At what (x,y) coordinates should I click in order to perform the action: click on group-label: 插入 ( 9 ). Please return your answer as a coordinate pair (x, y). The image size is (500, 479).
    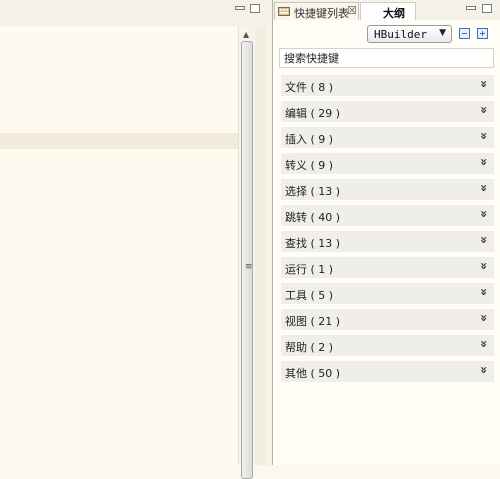
    Looking at the image, I should click on (309, 139).